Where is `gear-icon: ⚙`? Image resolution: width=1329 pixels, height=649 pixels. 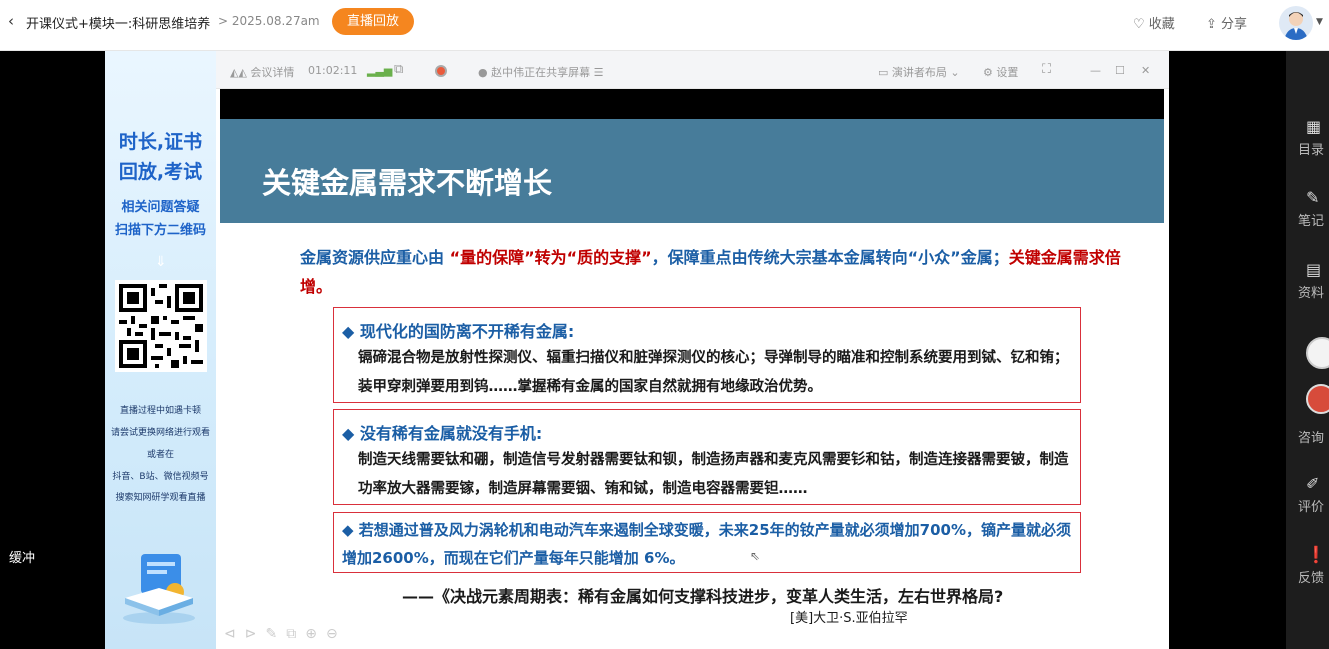 gear-icon: ⚙ is located at coordinates (990, 72).